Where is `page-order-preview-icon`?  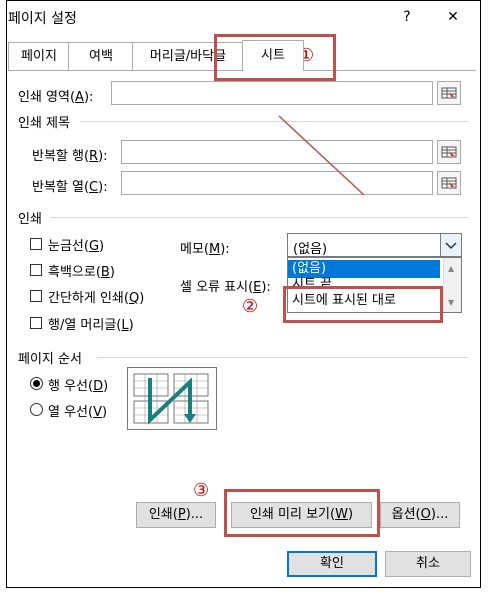
page-order-preview-icon is located at coordinates (172, 398).